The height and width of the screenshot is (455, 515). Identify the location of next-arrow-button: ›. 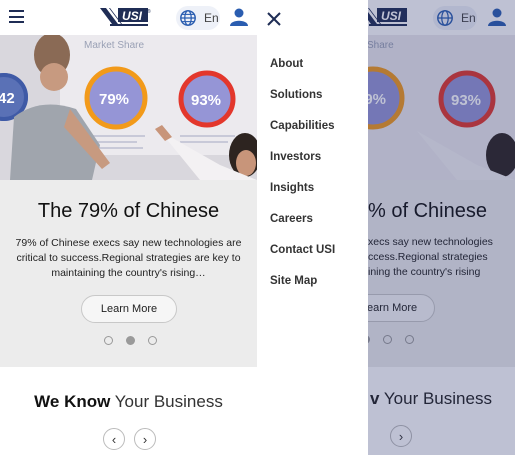
(145, 439).